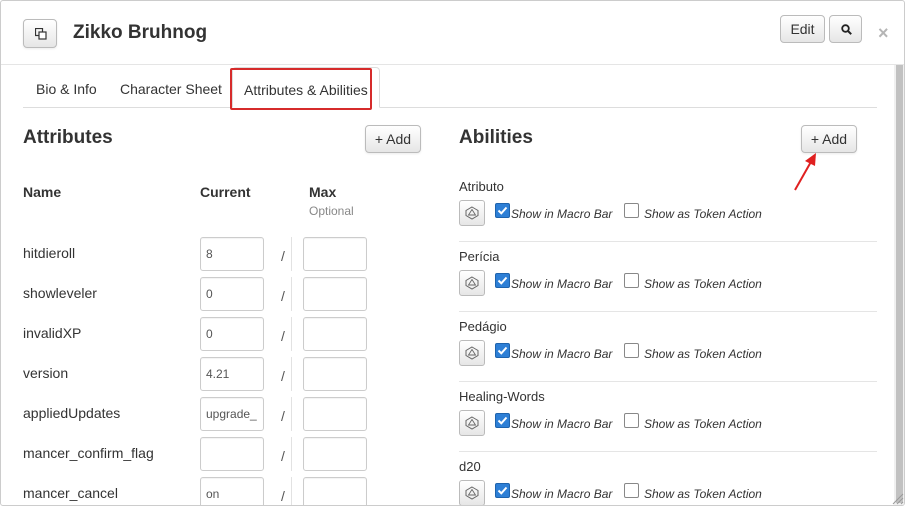 The height and width of the screenshot is (506, 905). I want to click on column-header-max: Max, so click(323, 192).